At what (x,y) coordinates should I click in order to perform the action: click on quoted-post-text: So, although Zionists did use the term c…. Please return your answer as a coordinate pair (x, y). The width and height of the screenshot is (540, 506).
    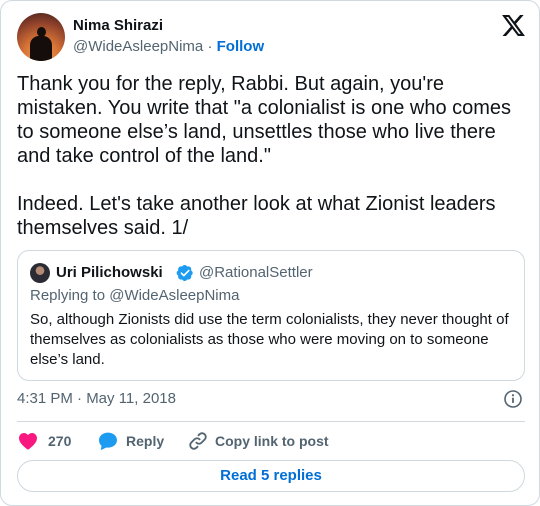
    Looking at the image, I should click on (269, 339).